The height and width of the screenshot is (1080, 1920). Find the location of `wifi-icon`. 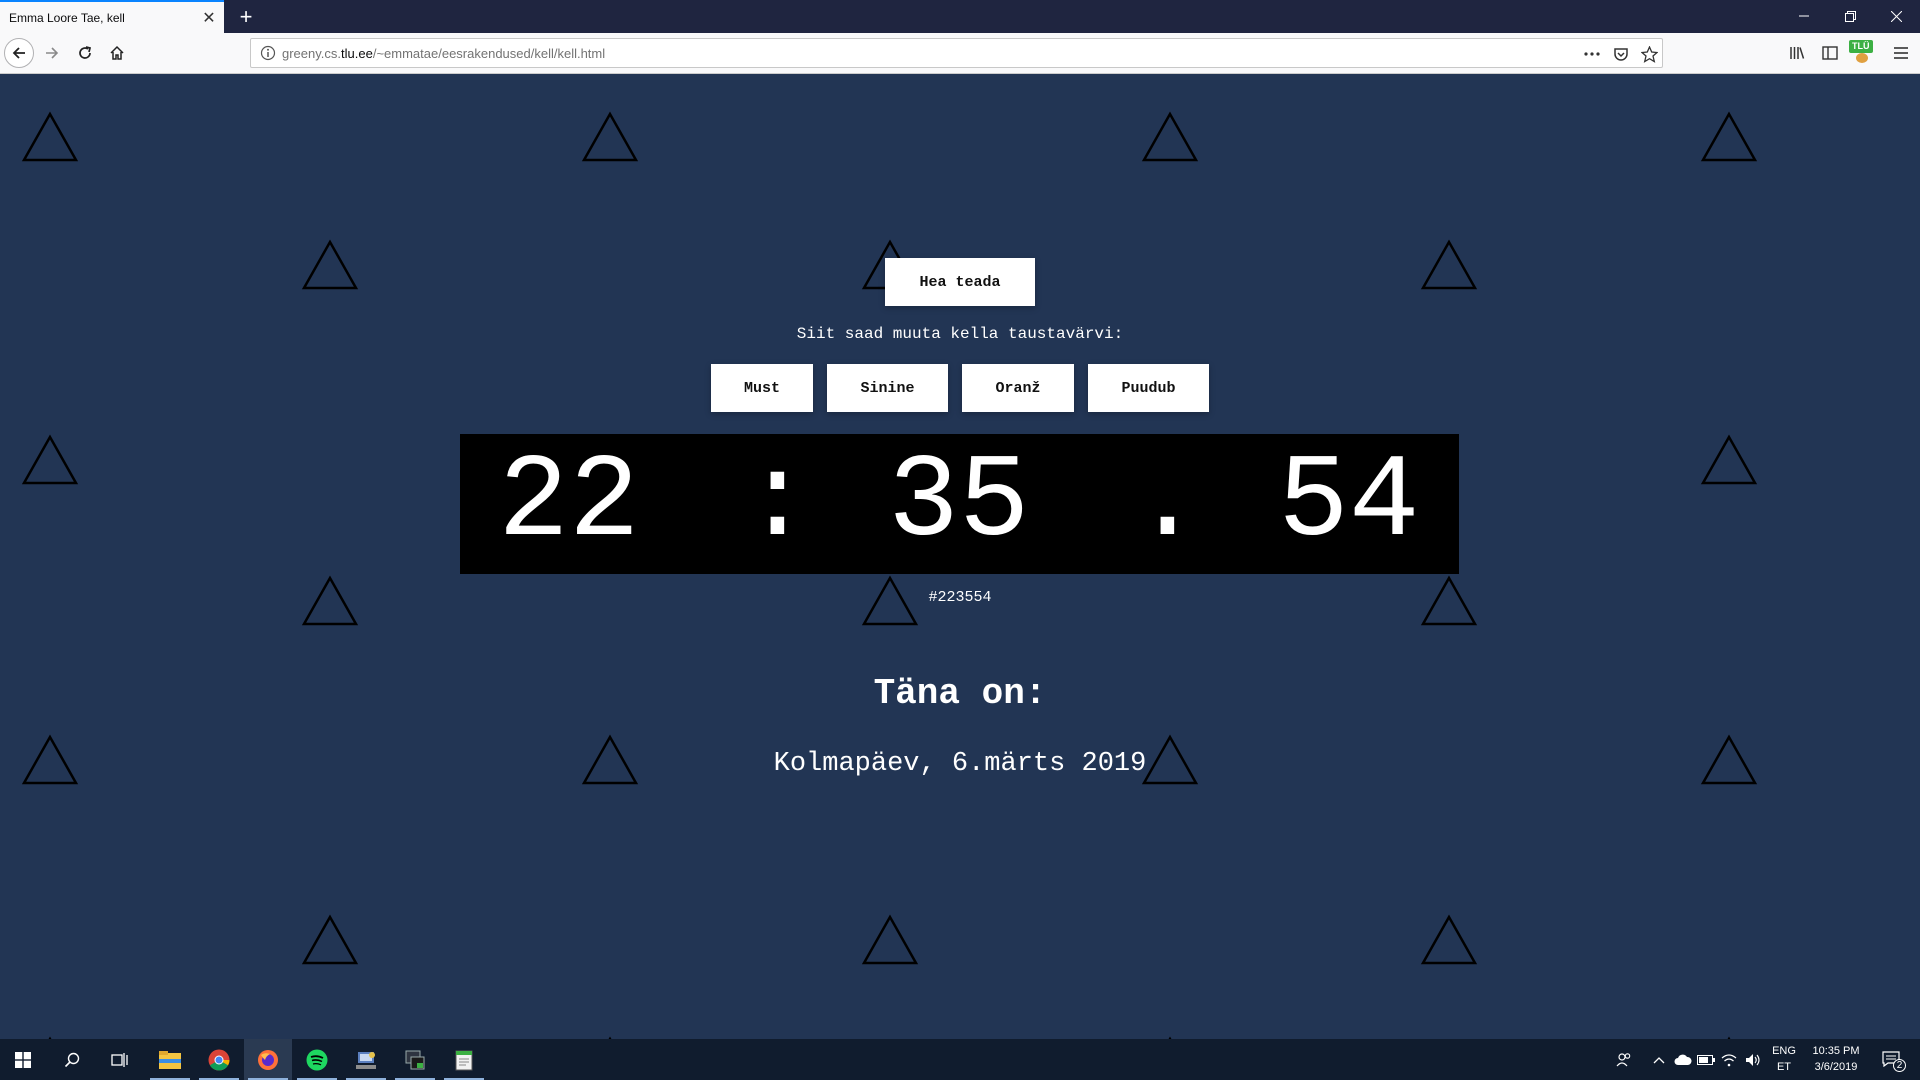

wifi-icon is located at coordinates (1729, 1059).